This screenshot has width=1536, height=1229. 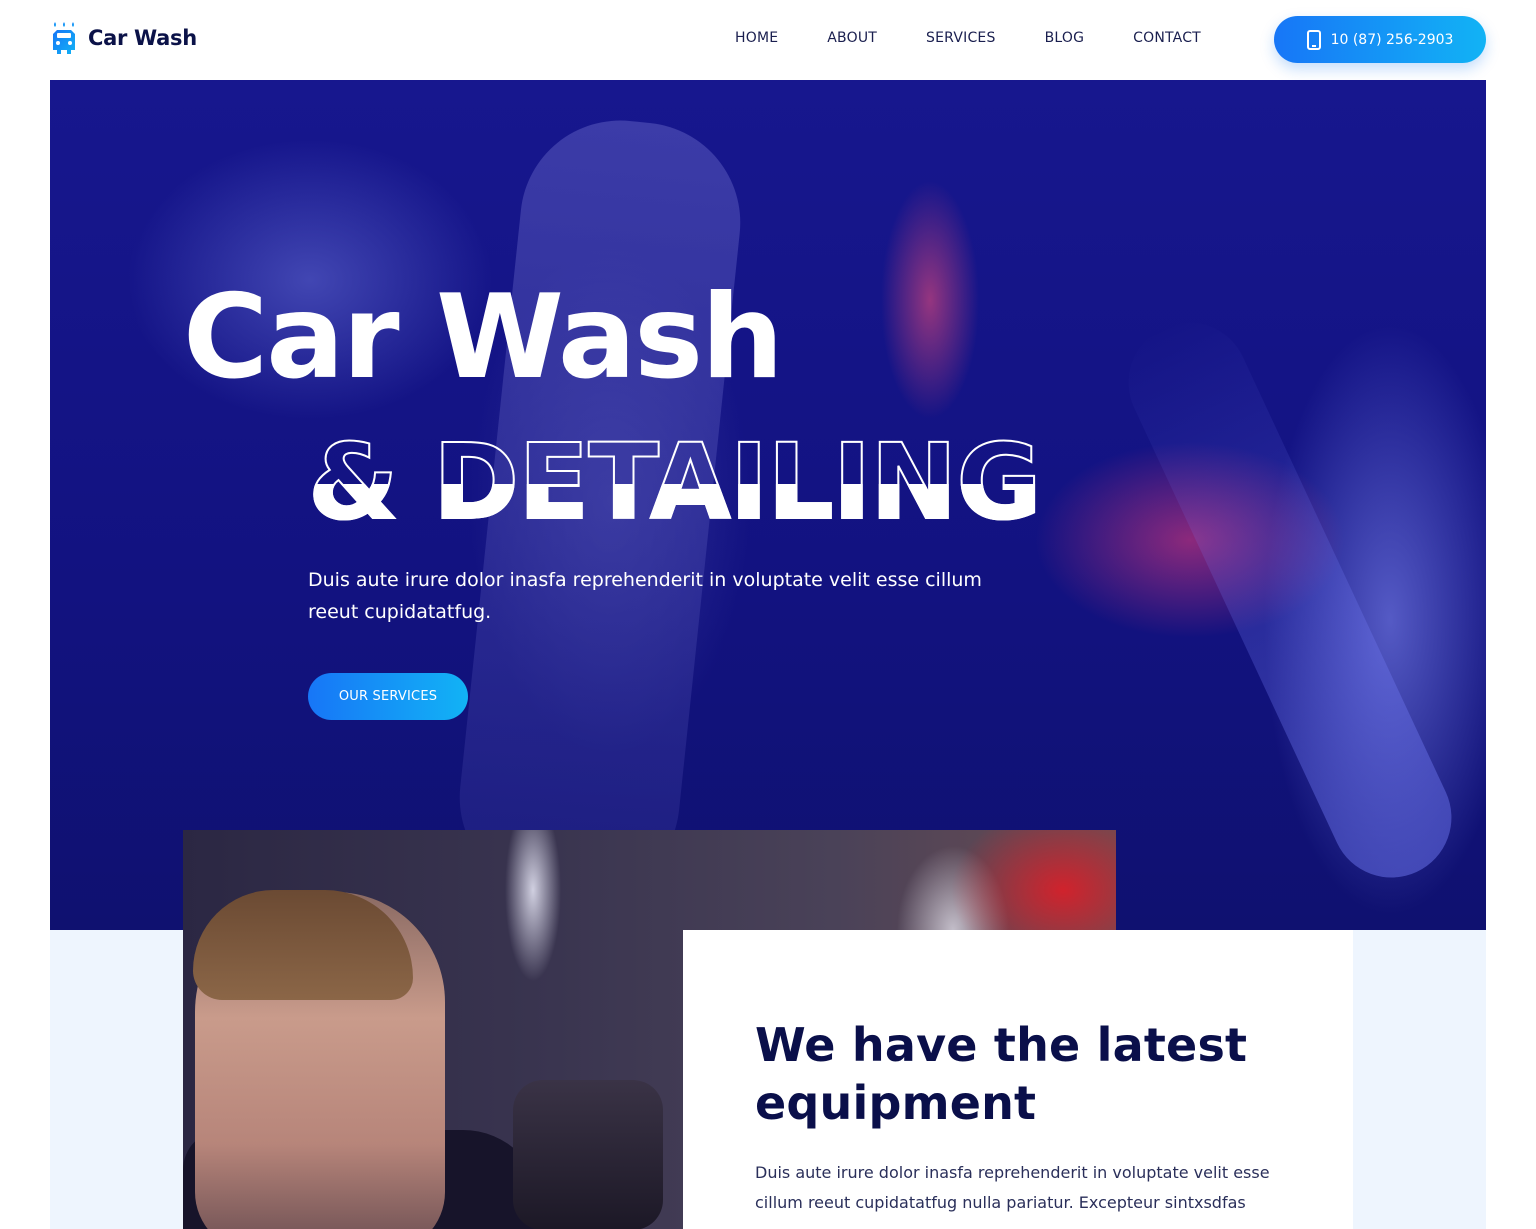 What do you see at coordinates (1392, 39) in the screenshot?
I see `phone-number: 10 (87) 256-2903` at bounding box center [1392, 39].